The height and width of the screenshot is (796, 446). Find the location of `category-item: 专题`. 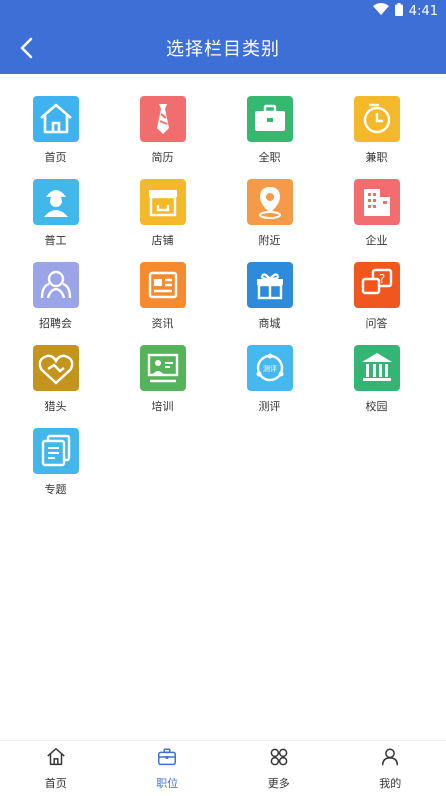

category-item: 专题 is located at coordinates (55, 469).